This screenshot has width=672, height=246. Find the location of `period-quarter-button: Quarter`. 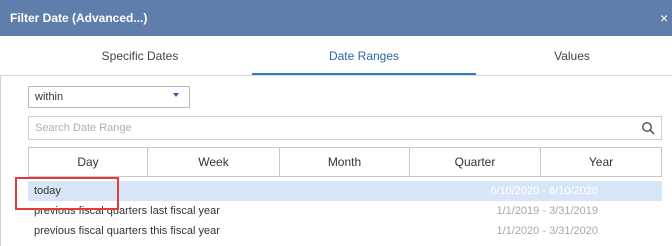

period-quarter-button: Quarter is located at coordinates (475, 162).